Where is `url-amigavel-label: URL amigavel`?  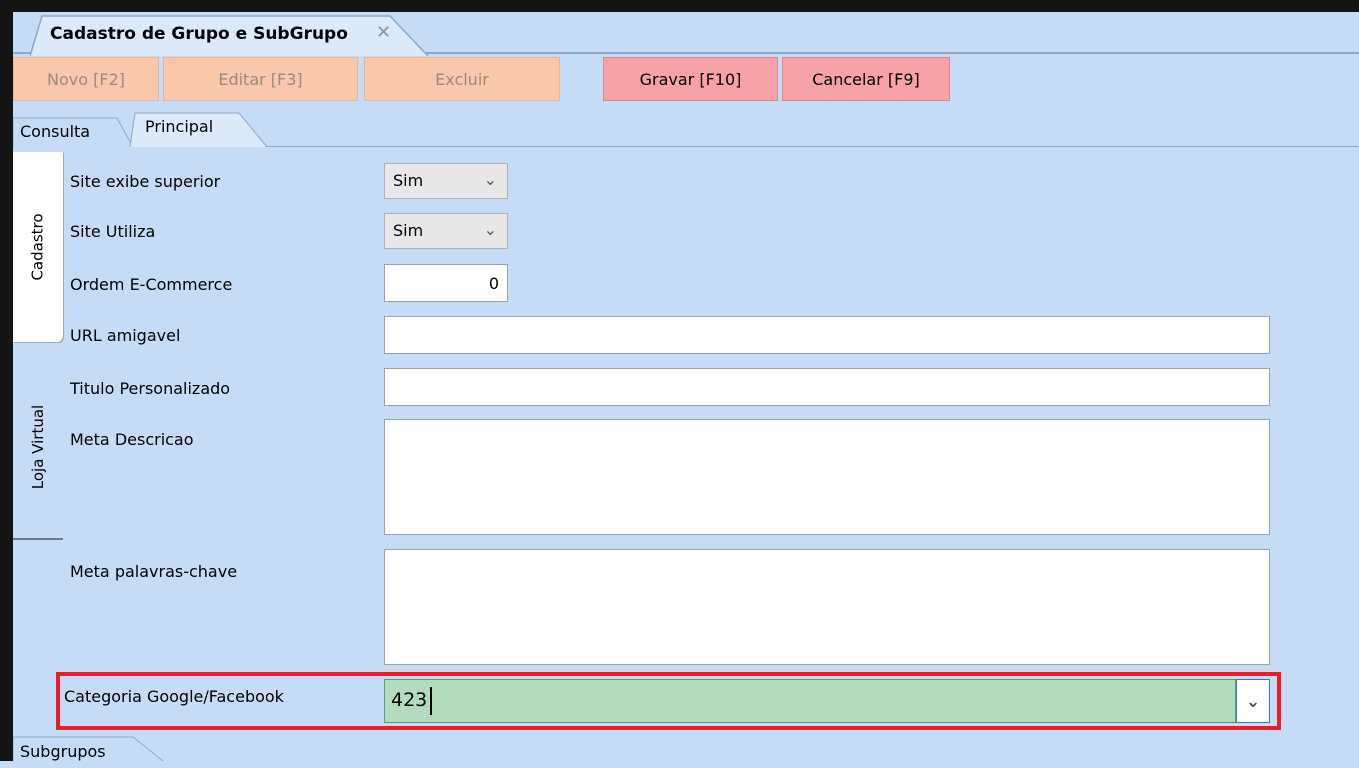 url-amigavel-label: URL amigavel is located at coordinates (125, 335).